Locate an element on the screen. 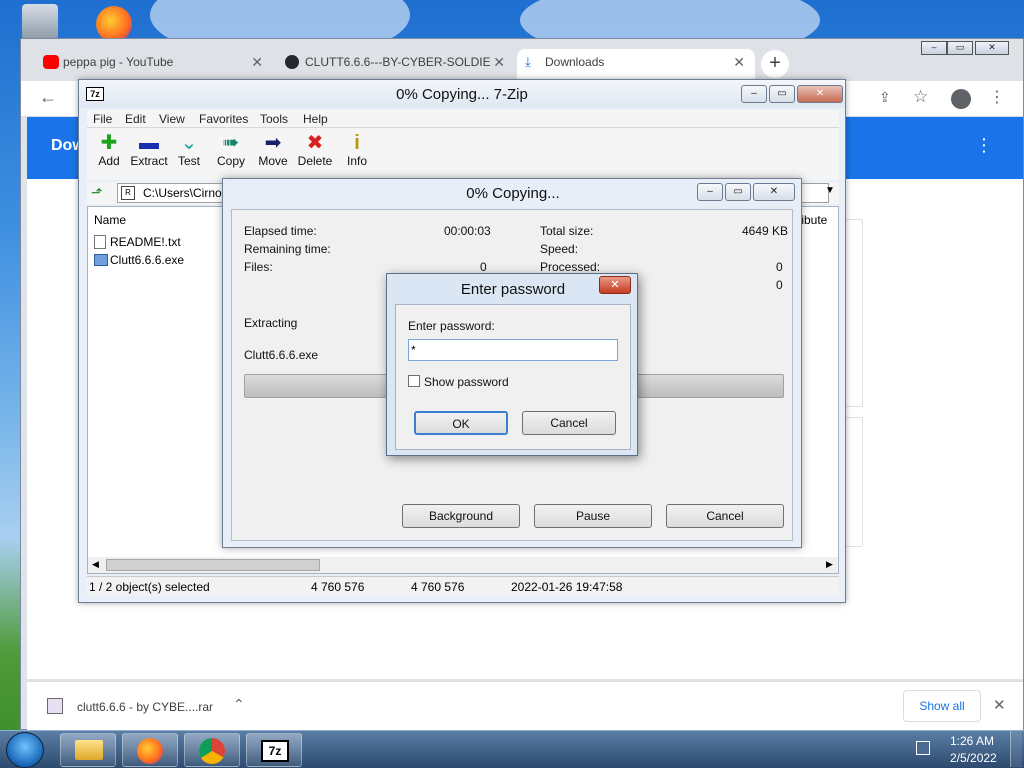 Image resolution: width=1024 pixels, height=768 pixels. test-icon: ⌄ is located at coordinates (189, 143).